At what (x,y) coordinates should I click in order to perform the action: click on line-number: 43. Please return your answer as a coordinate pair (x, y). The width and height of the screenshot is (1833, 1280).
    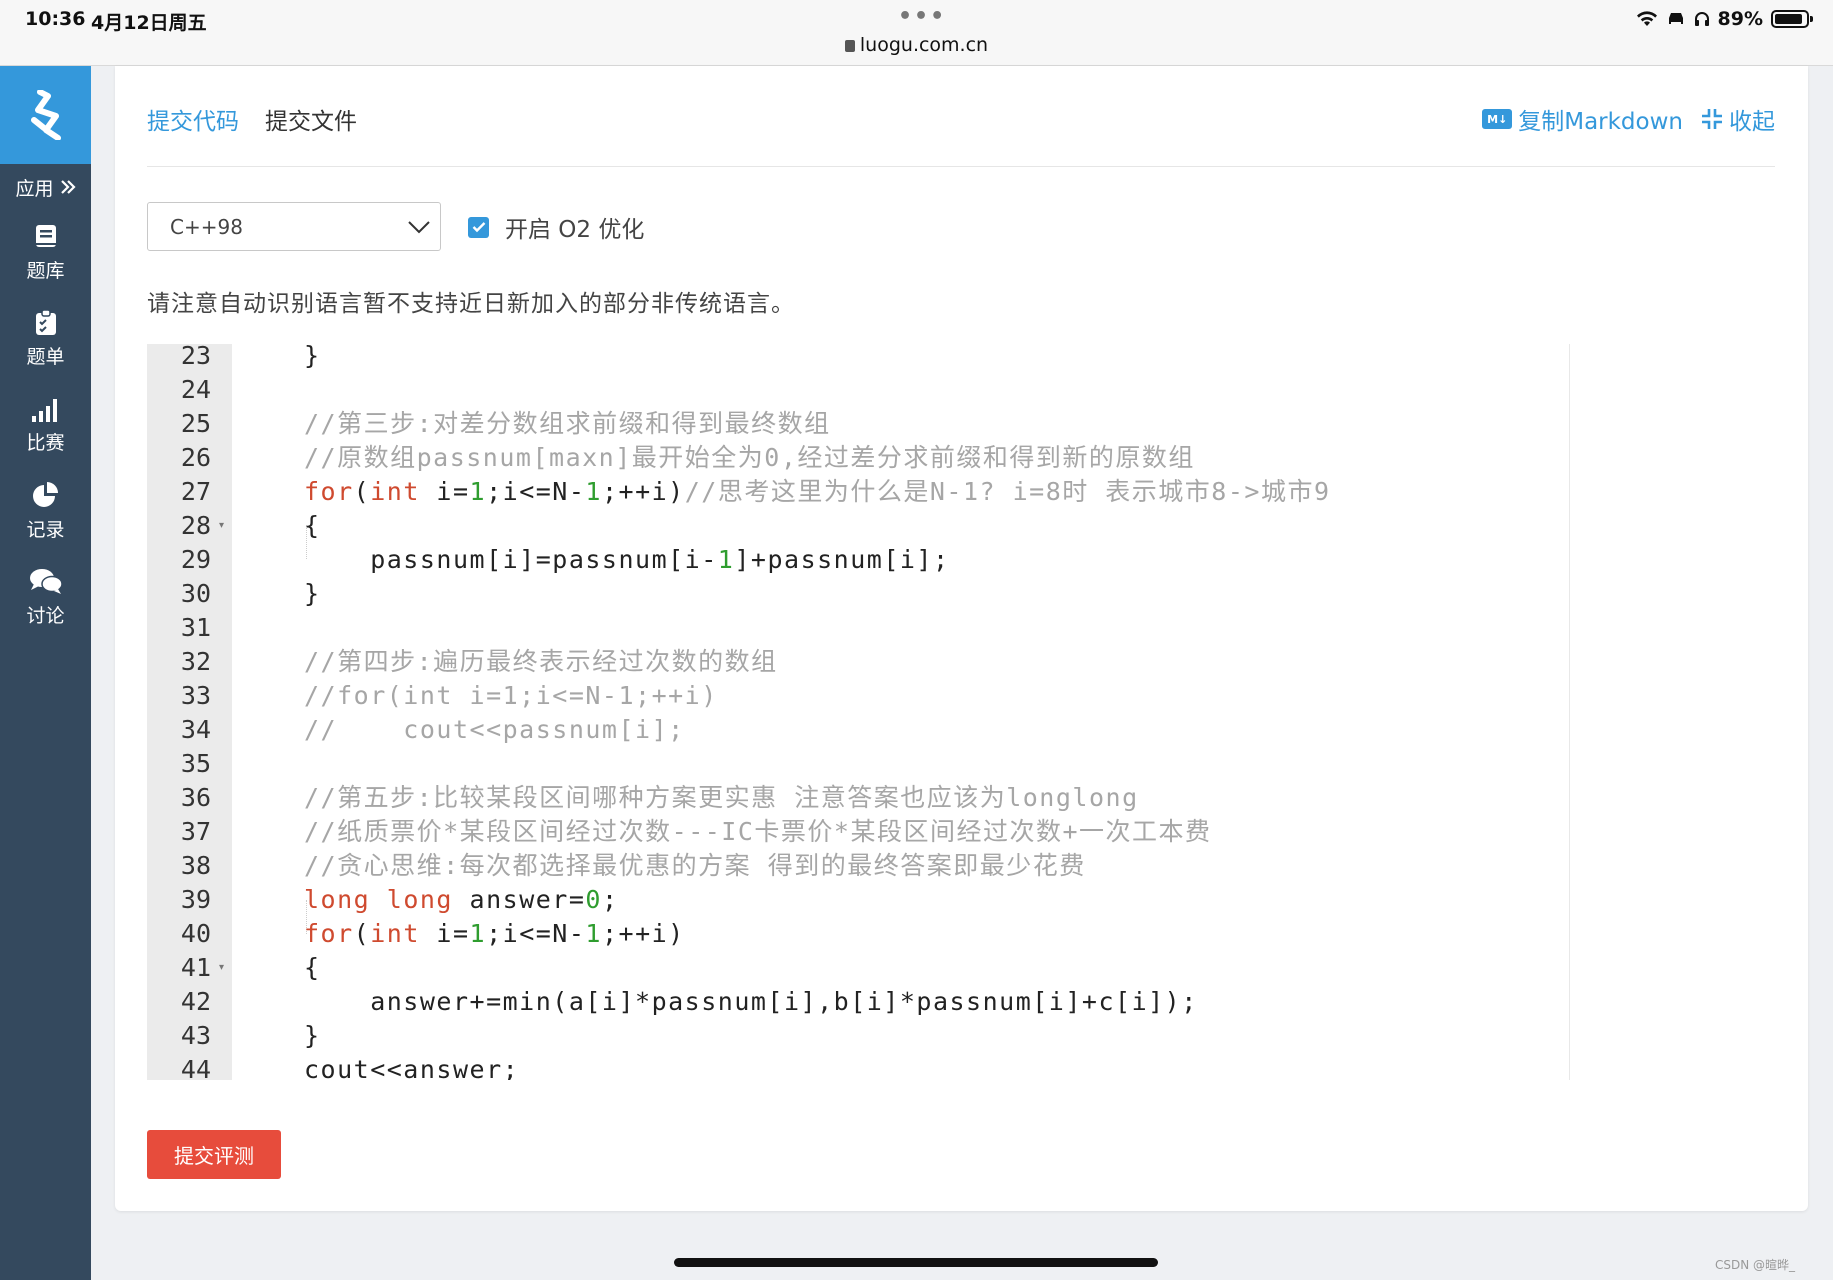
    Looking at the image, I should click on (195, 1035).